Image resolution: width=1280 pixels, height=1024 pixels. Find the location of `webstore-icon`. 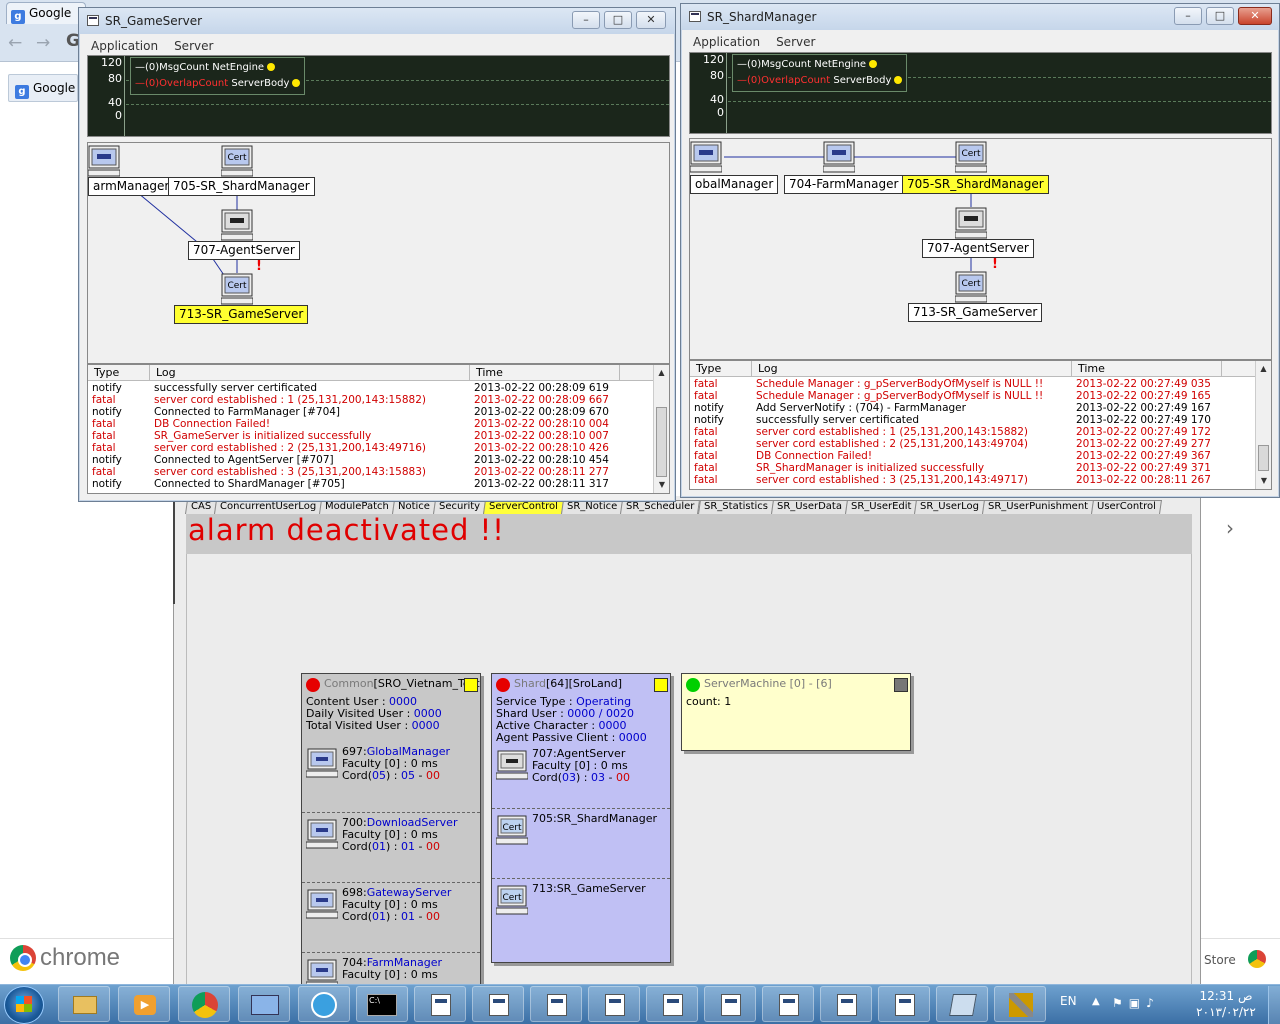

webstore-icon is located at coordinates (1257, 959).